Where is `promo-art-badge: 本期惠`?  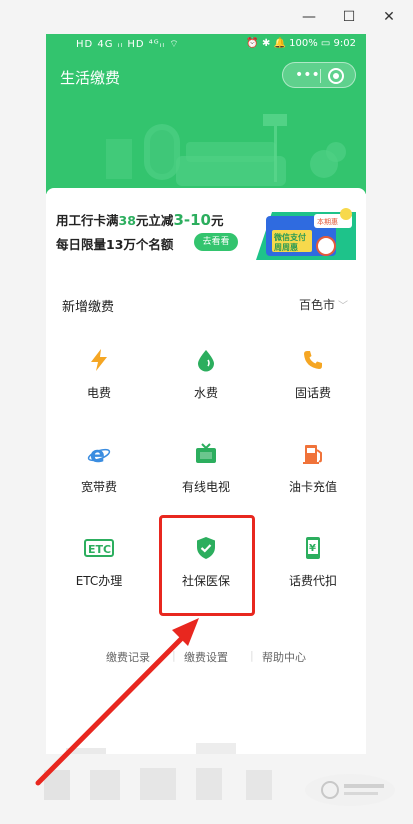
promo-art-badge: 本期惠 is located at coordinates (327, 221).